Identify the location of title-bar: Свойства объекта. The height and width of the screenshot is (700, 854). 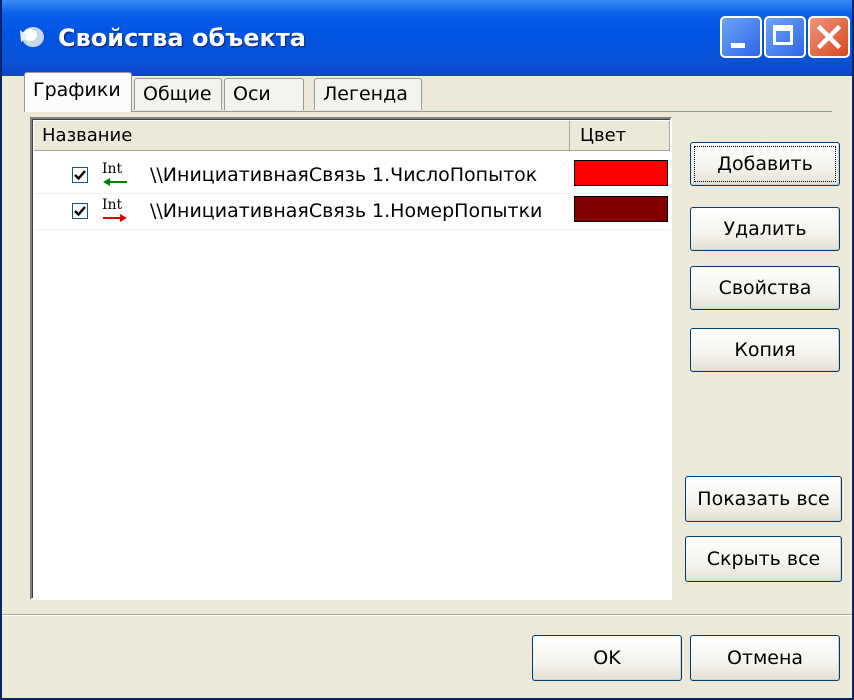
(427, 38).